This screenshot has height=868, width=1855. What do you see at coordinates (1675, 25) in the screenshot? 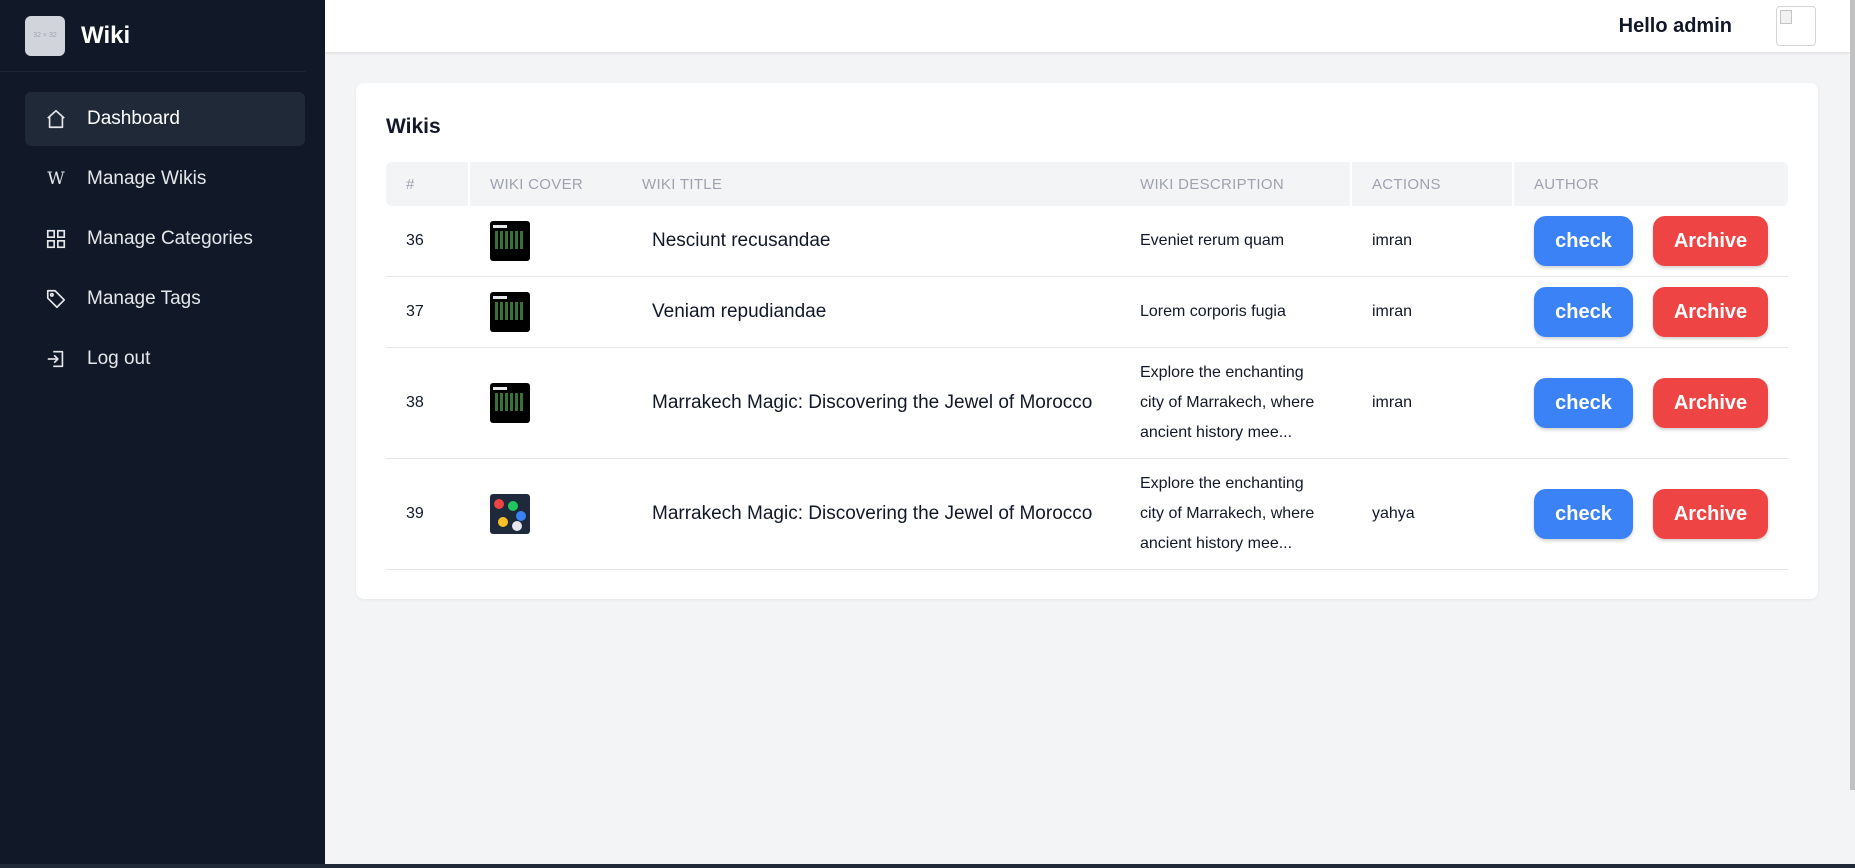
I see `greeting-text: Hello admin` at bounding box center [1675, 25].